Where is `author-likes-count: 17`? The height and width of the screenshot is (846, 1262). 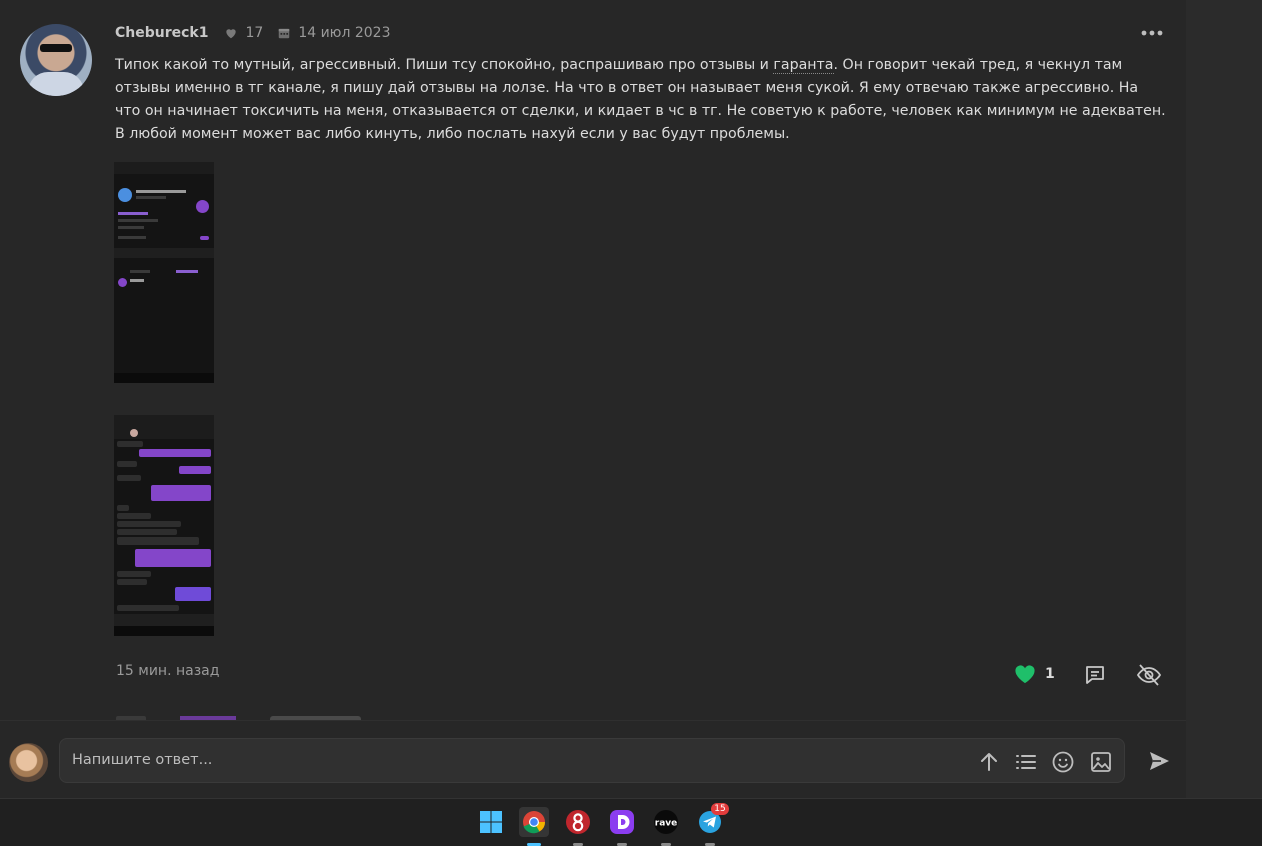
author-likes-count: 17 is located at coordinates (254, 33).